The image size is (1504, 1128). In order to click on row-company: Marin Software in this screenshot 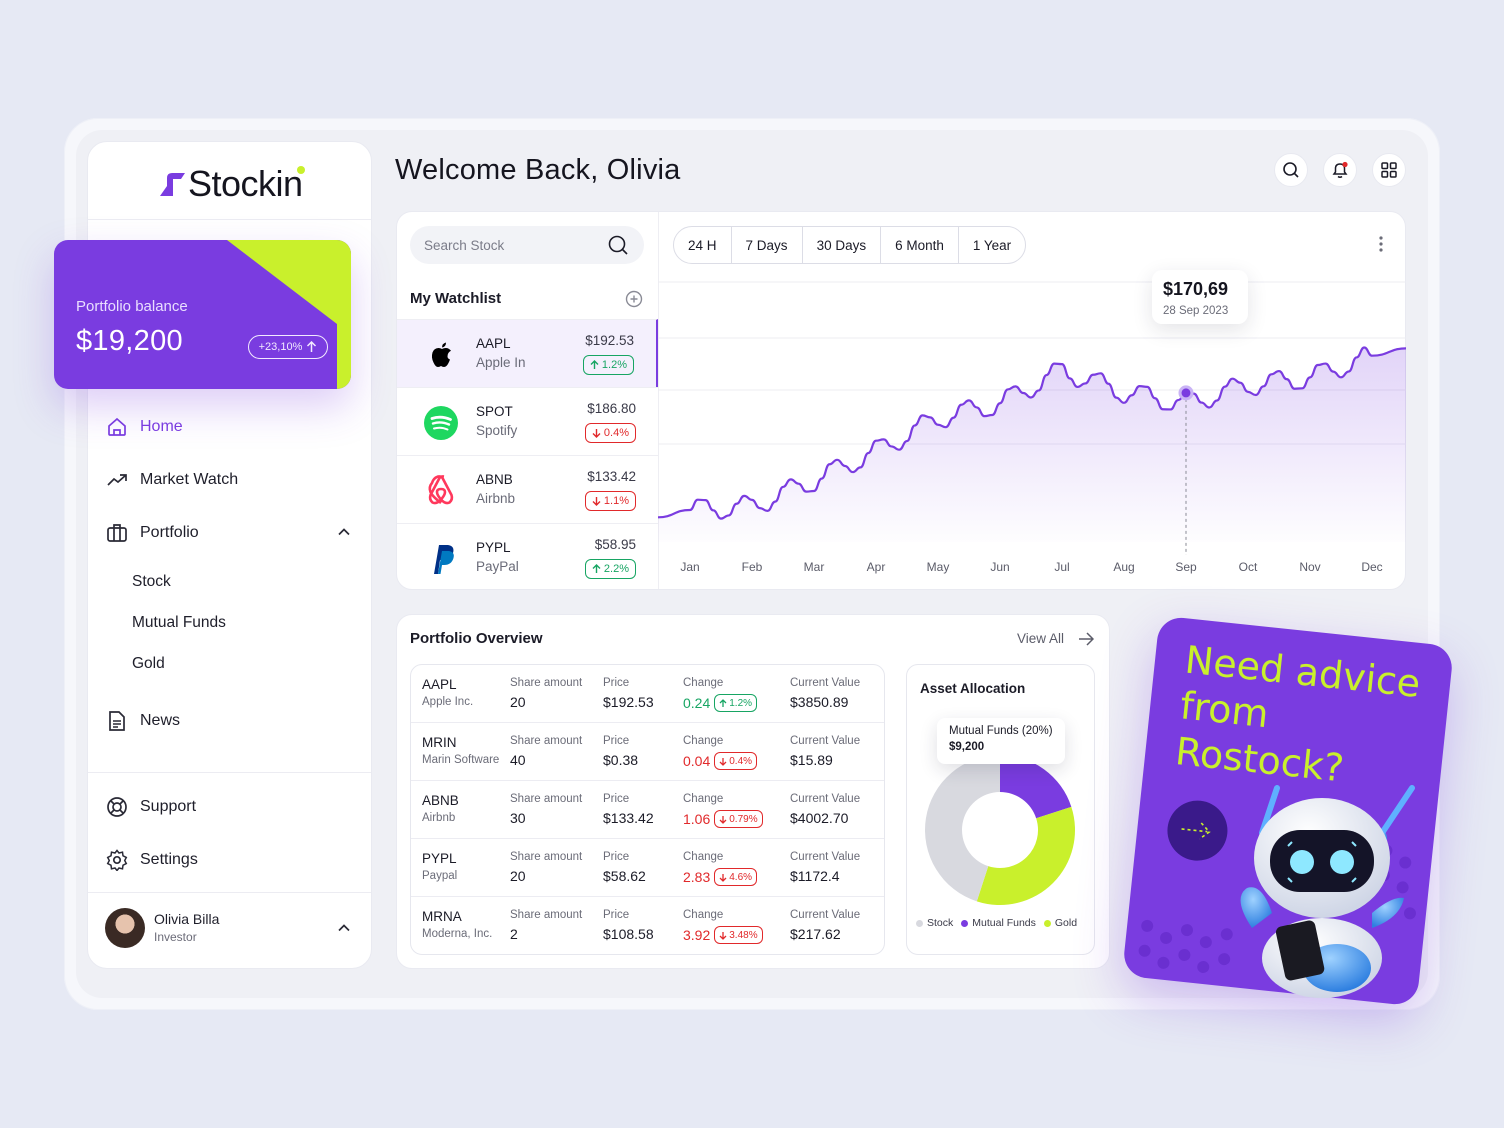, I will do `click(461, 760)`.